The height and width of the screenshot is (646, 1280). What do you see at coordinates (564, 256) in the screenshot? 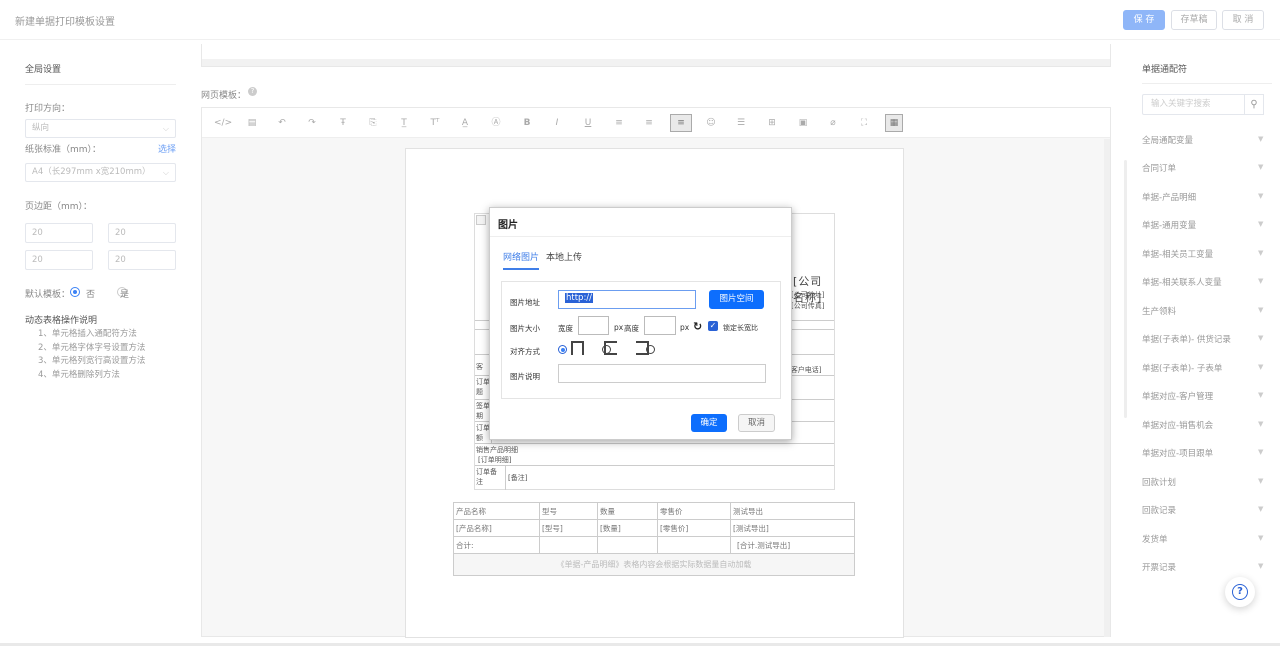
I see `tab-local-upload: 本地上传` at bounding box center [564, 256].